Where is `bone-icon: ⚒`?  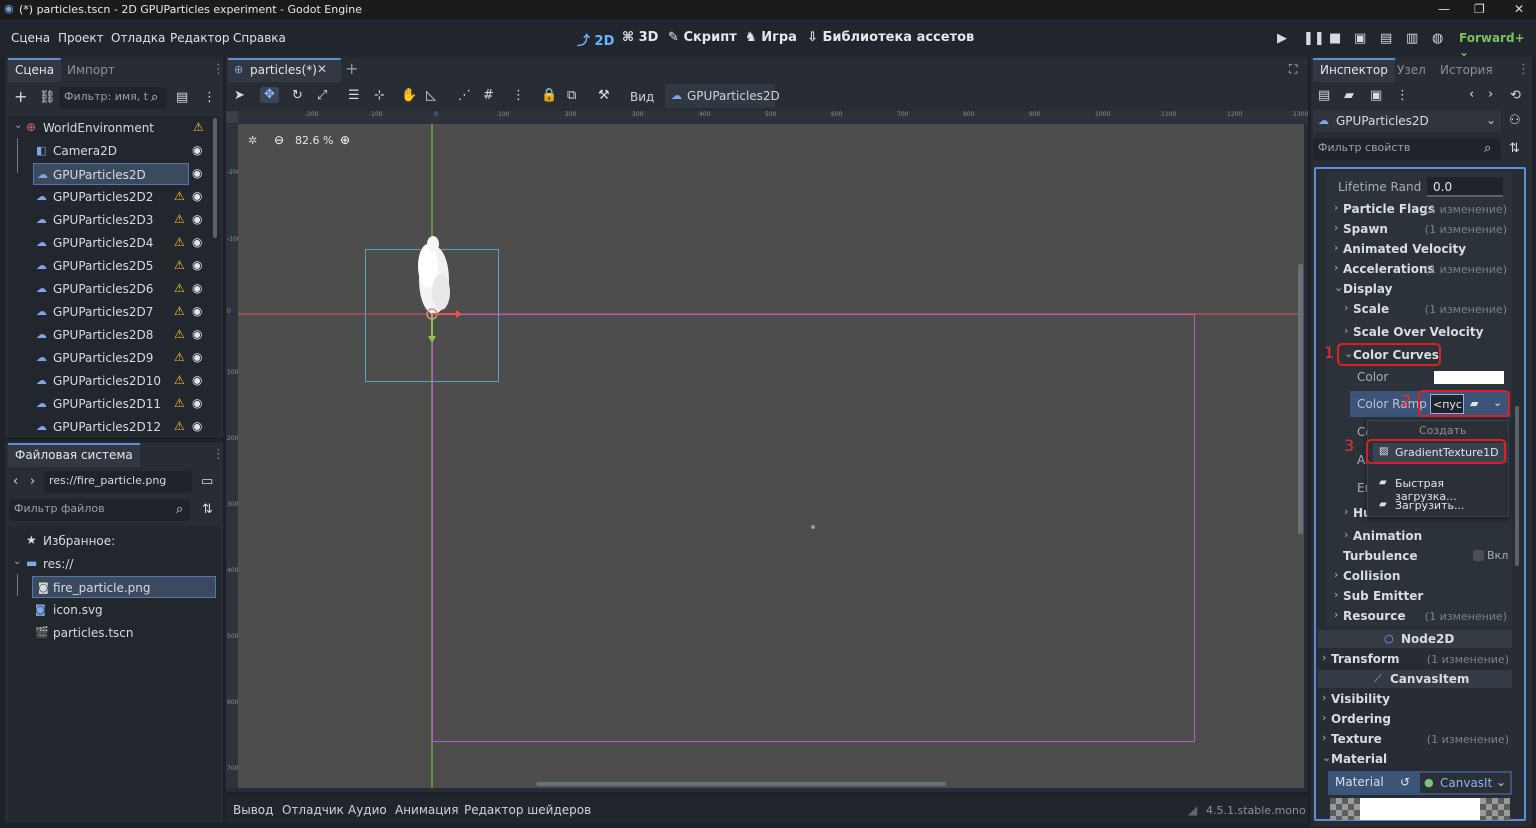
bone-icon: ⚒ is located at coordinates (604, 96).